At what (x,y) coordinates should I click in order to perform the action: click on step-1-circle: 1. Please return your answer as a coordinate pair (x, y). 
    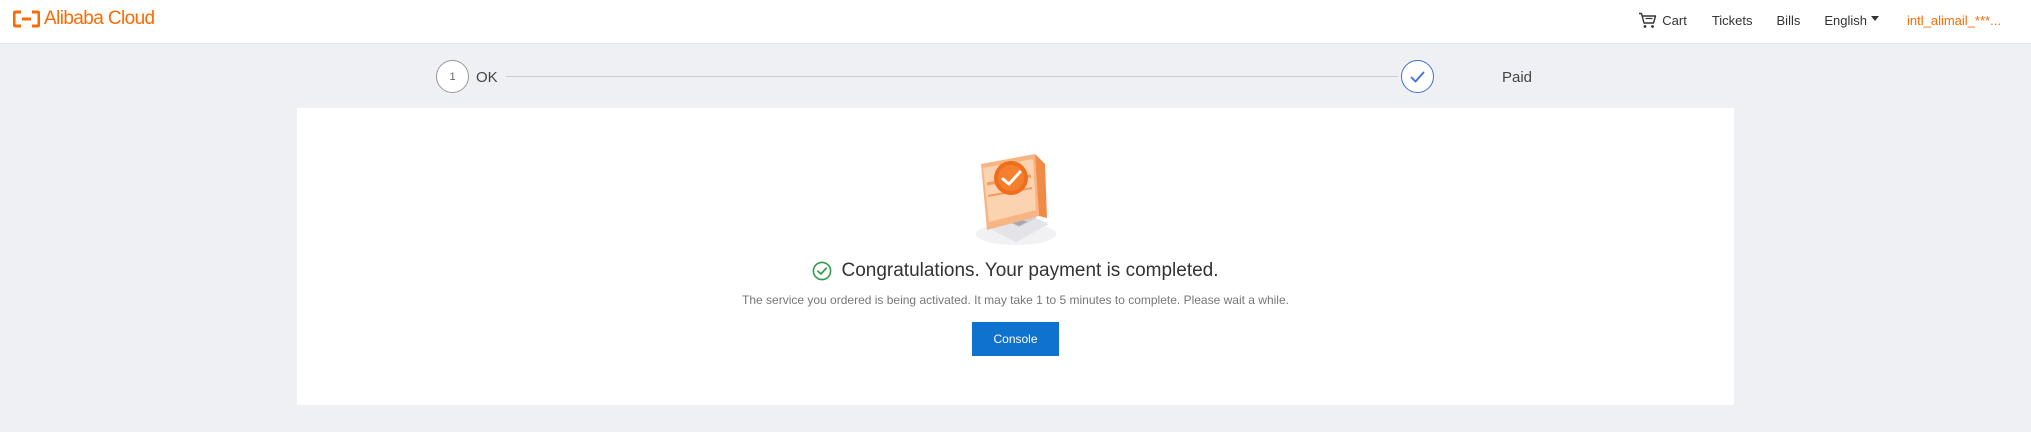
    Looking at the image, I should click on (452, 76).